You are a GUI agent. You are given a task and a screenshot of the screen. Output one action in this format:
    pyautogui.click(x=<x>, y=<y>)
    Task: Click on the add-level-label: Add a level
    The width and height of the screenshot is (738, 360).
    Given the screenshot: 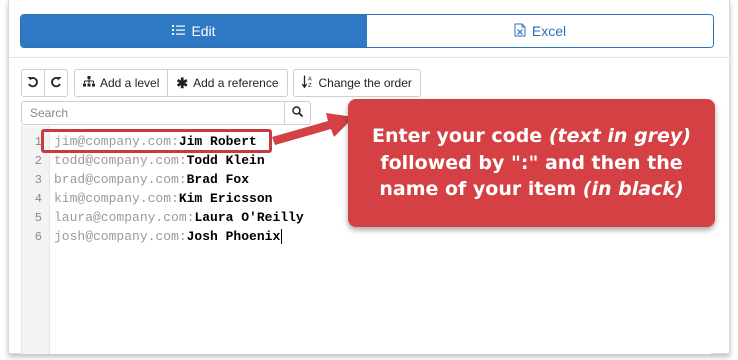 What is the action you would take?
    pyautogui.click(x=130, y=83)
    